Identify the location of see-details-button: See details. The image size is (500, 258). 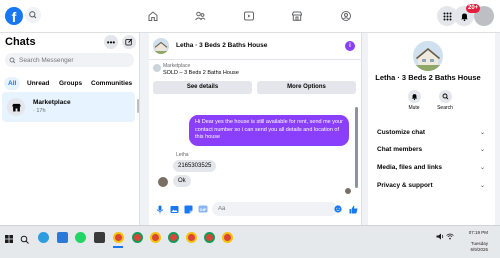
(202, 87).